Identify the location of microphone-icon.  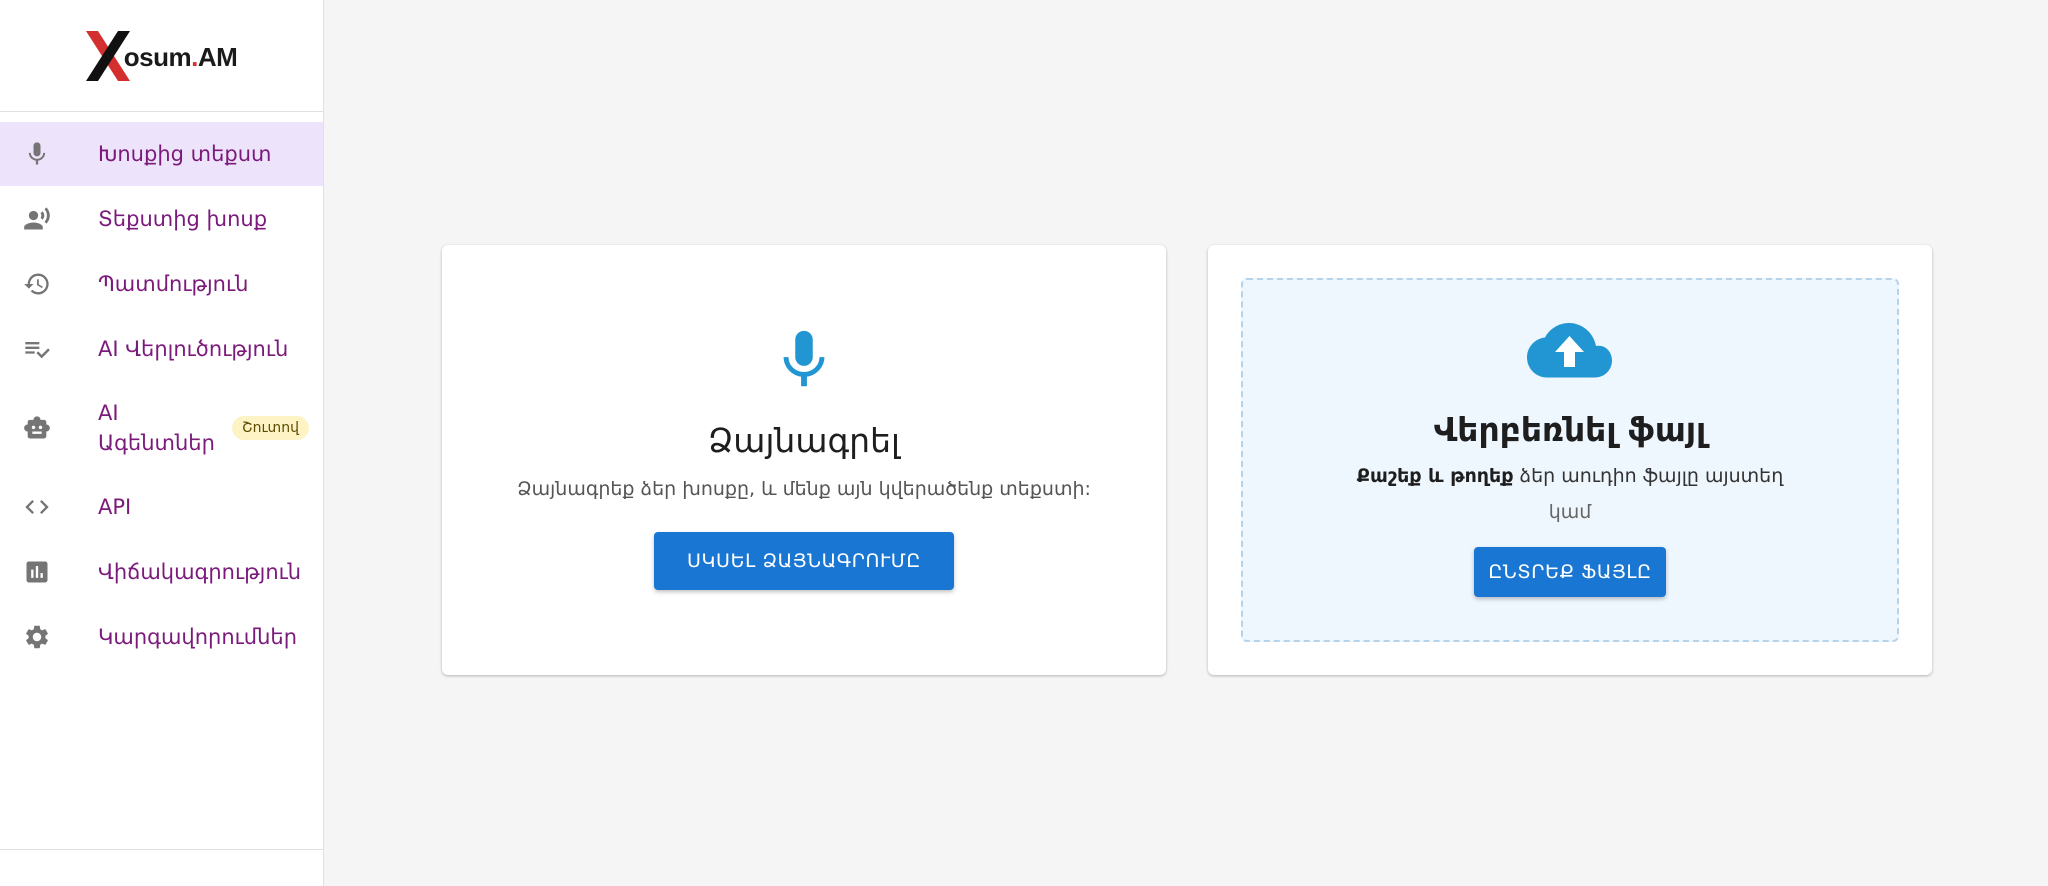
(804, 362).